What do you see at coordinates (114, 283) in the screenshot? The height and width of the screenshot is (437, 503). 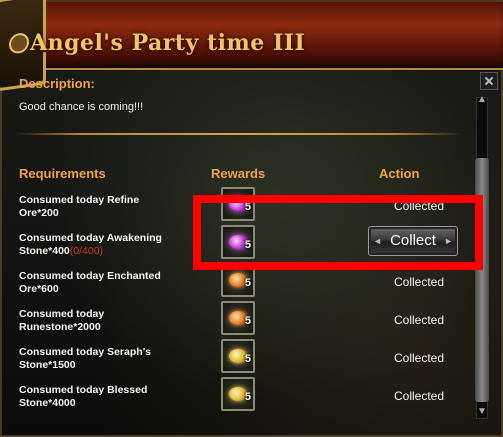 I see `requirement-text: Consumed today Enchanted Ore*600` at bounding box center [114, 283].